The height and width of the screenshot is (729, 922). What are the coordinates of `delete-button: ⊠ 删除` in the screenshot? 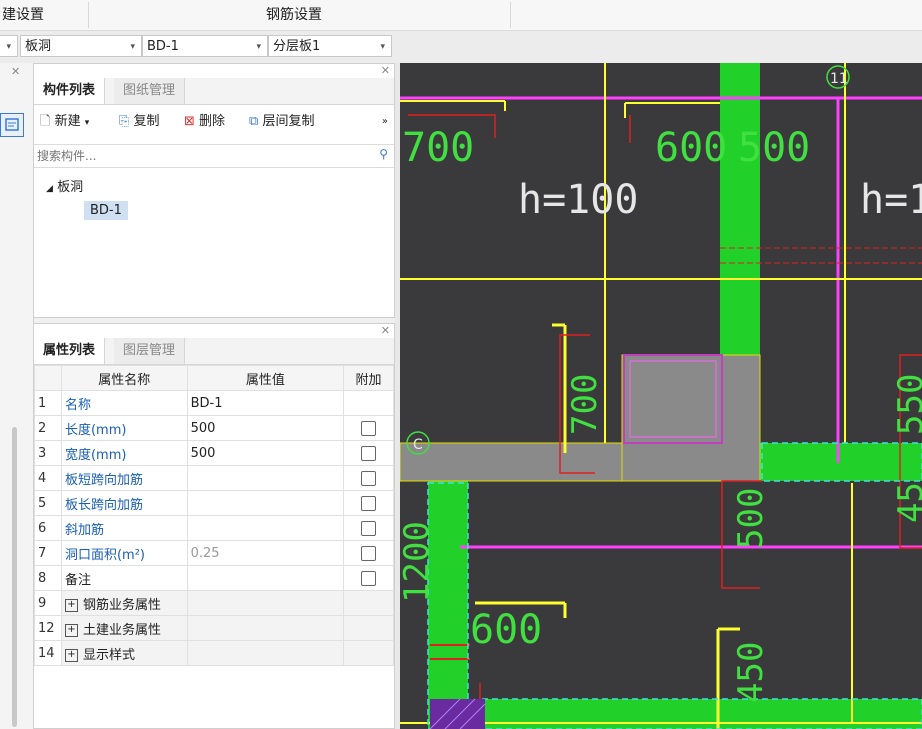 It's located at (204, 122).